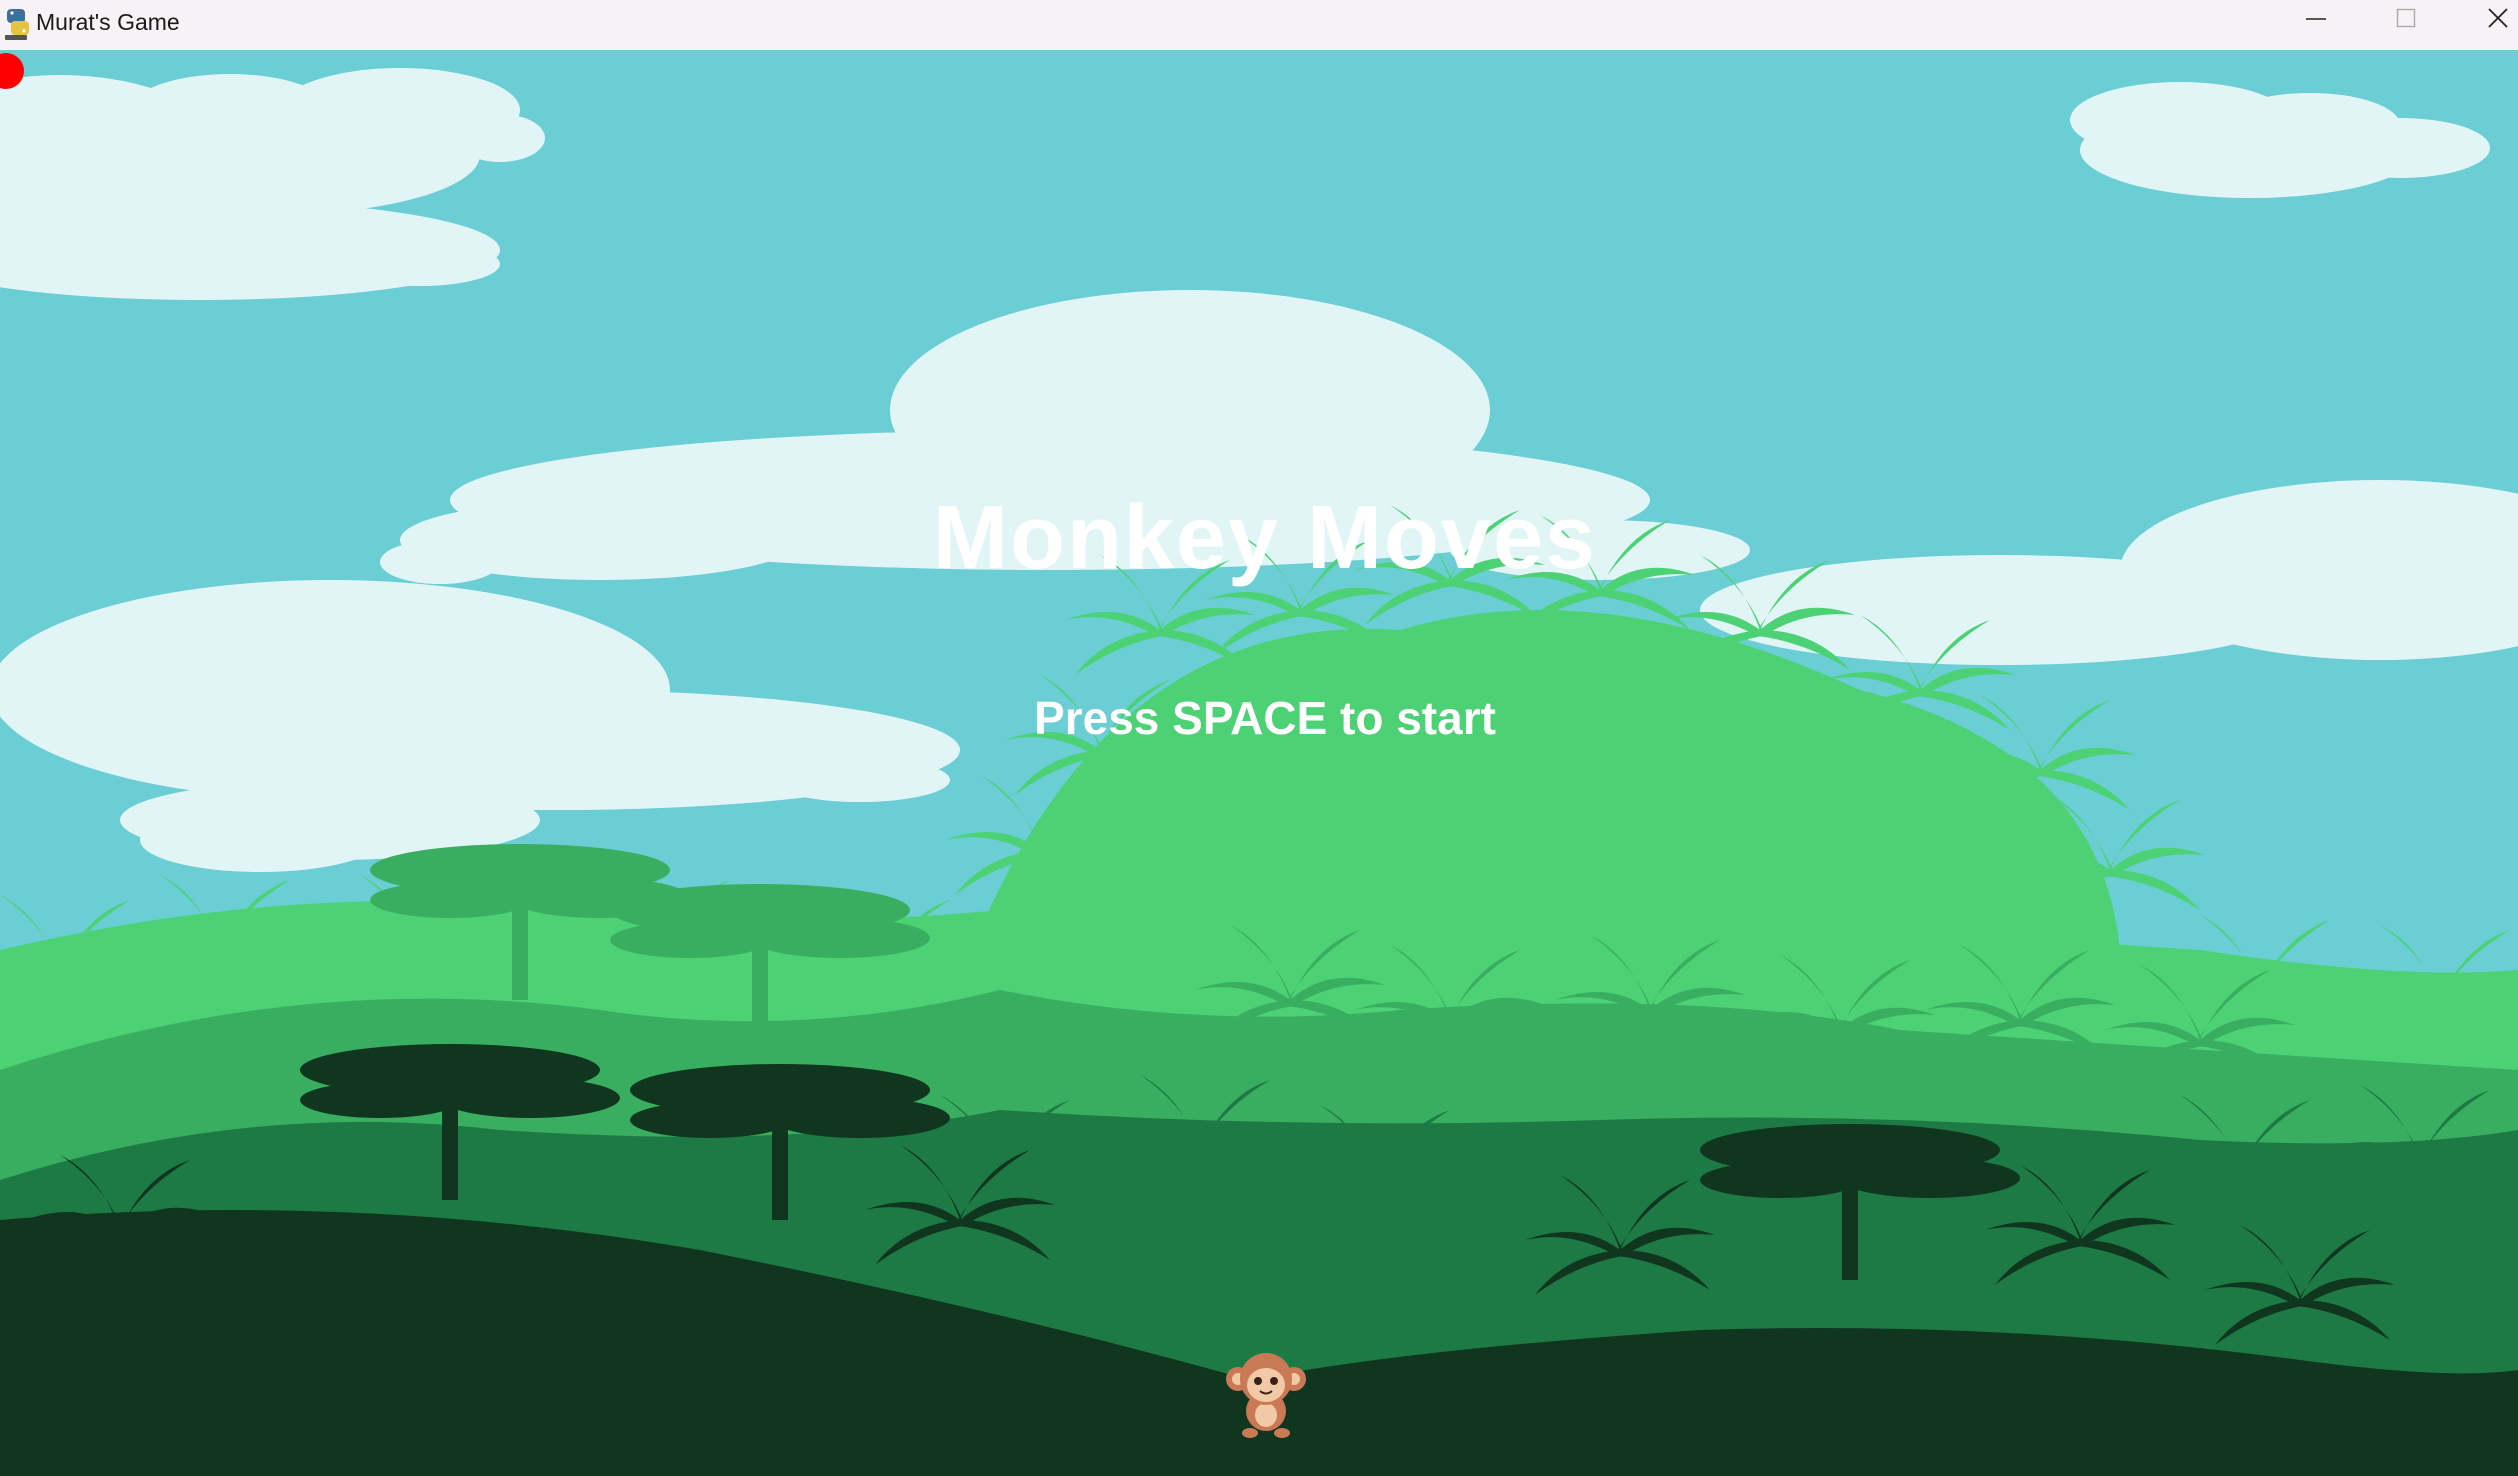 The width and height of the screenshot is (2518, 1476). I want to click on game-title: Monkey Moves, so click(1265, 538).